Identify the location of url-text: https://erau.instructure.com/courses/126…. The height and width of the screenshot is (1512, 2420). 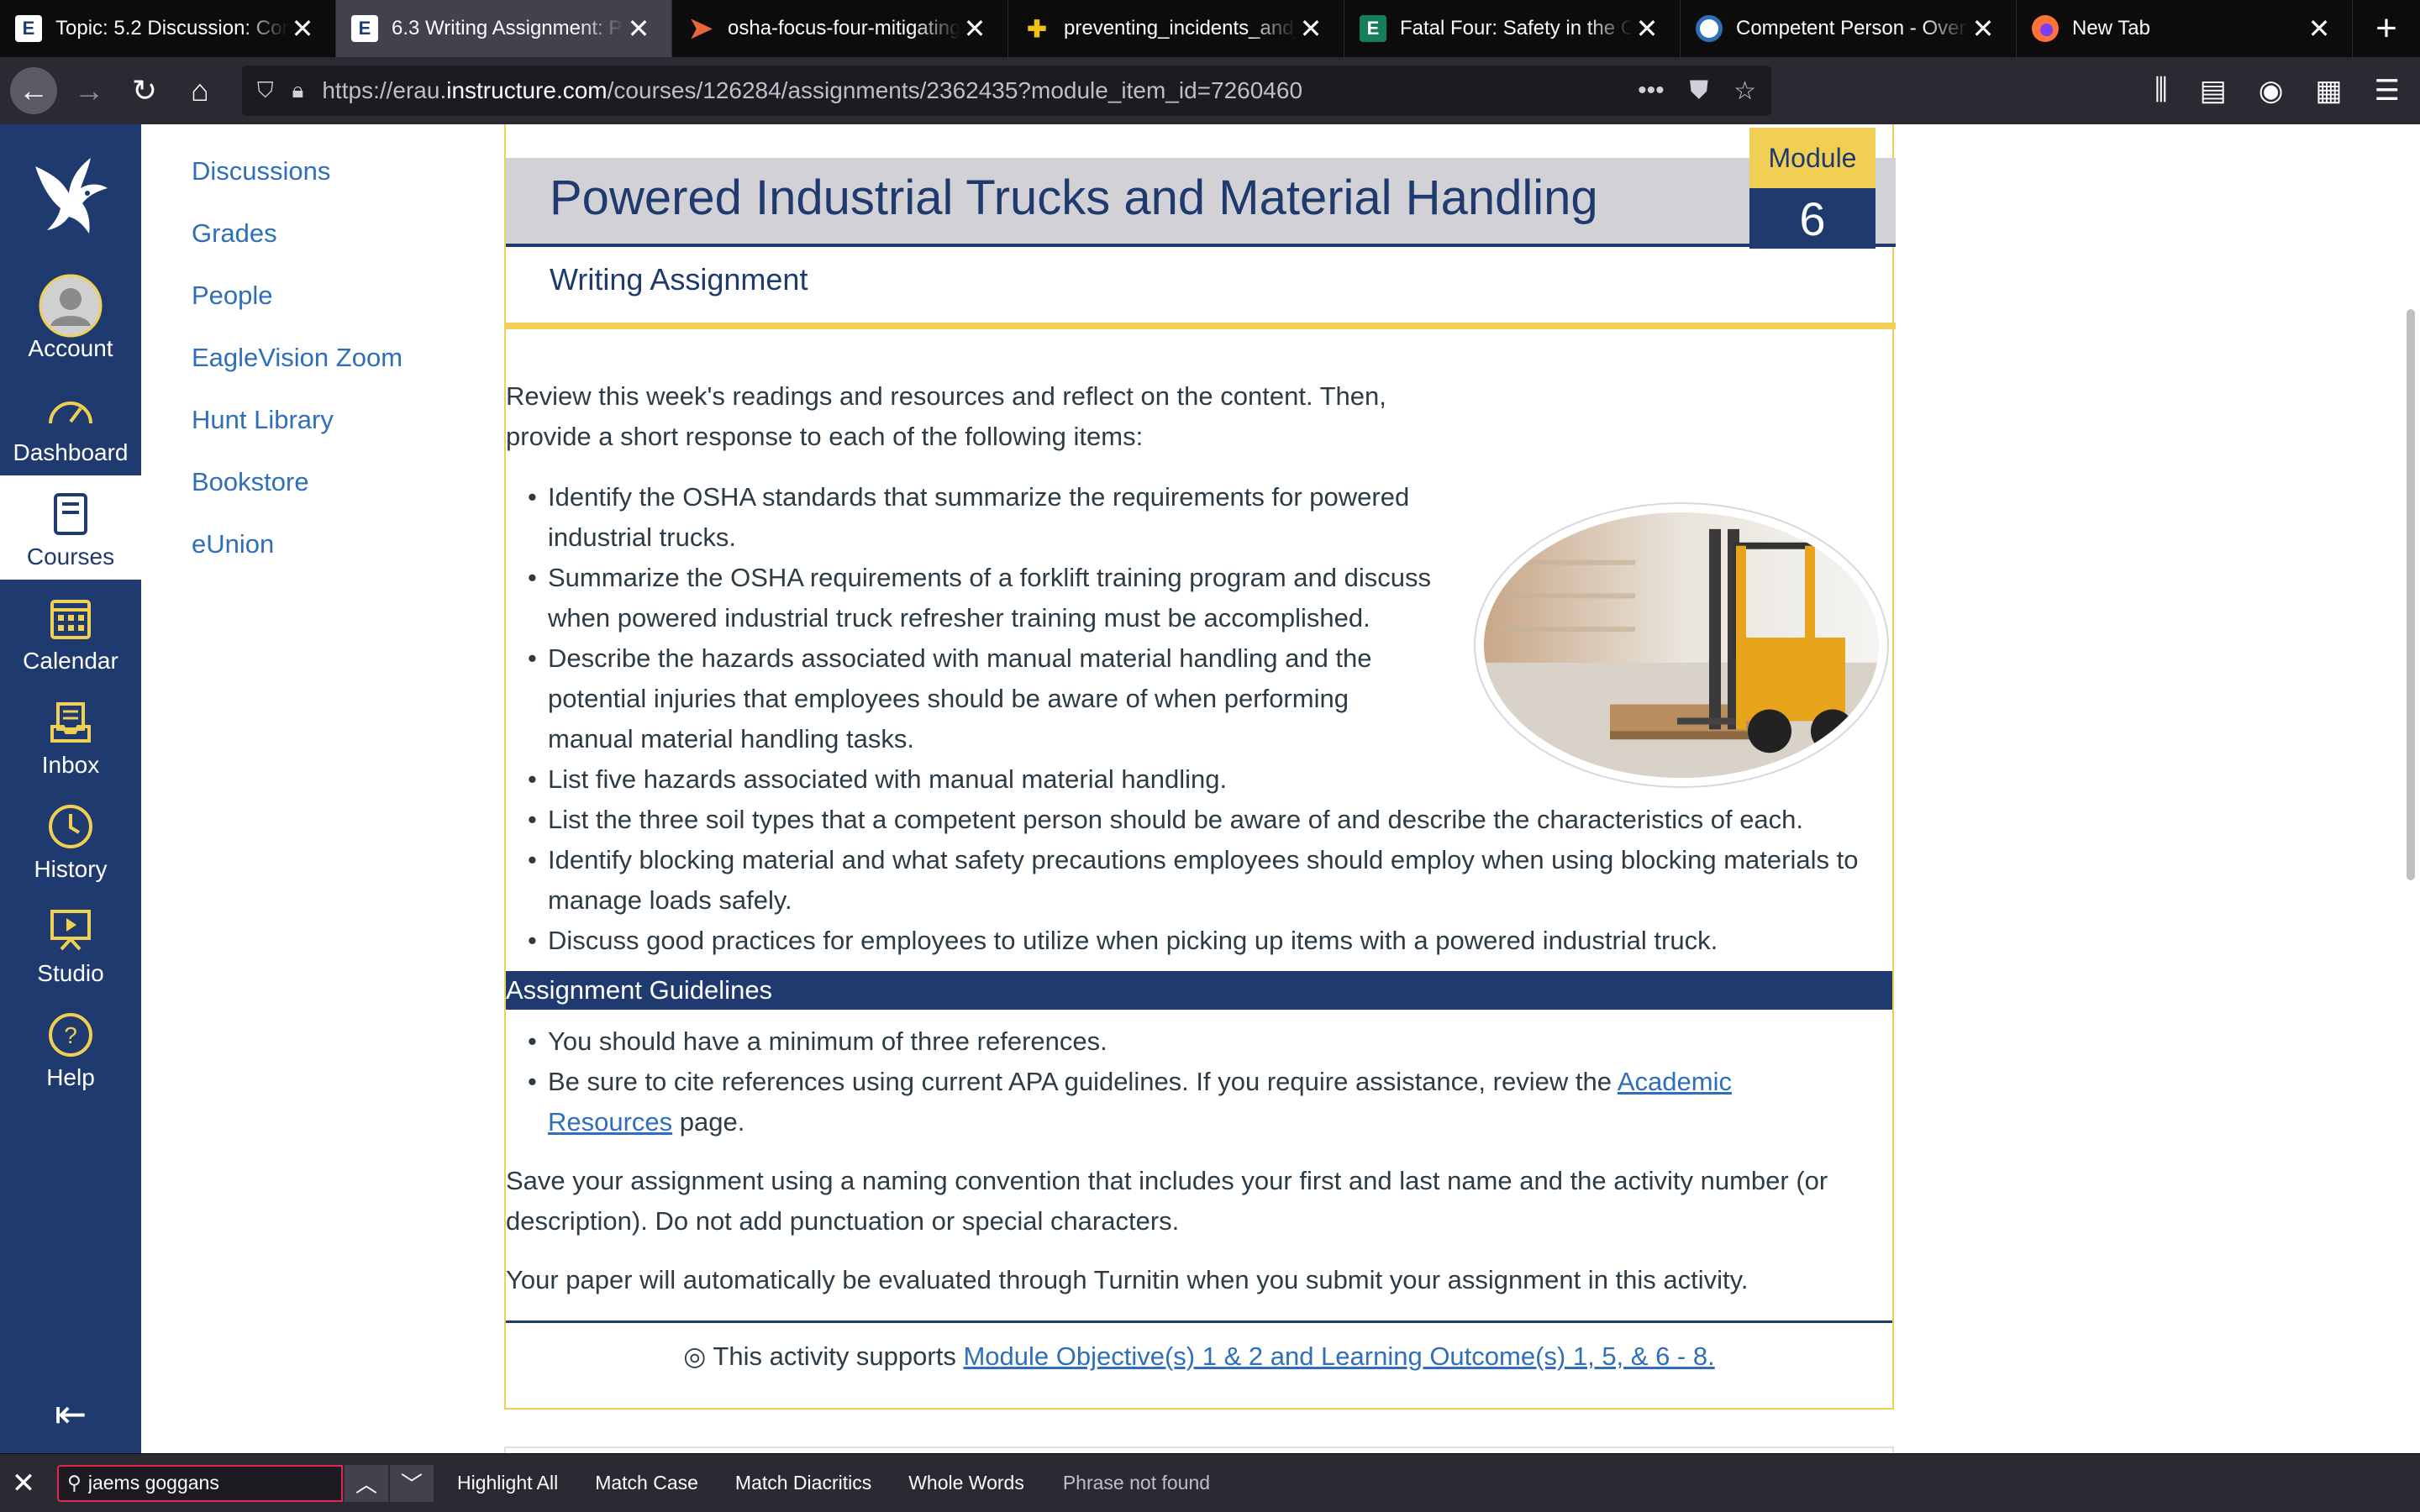
(980, 90).